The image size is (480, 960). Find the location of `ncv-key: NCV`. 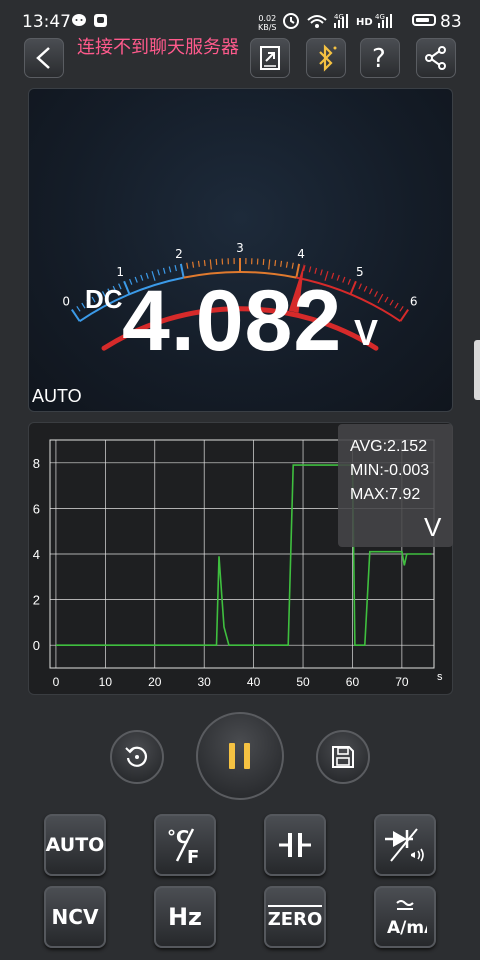

ncv-key: NCV is located at coordinates (75, 917).